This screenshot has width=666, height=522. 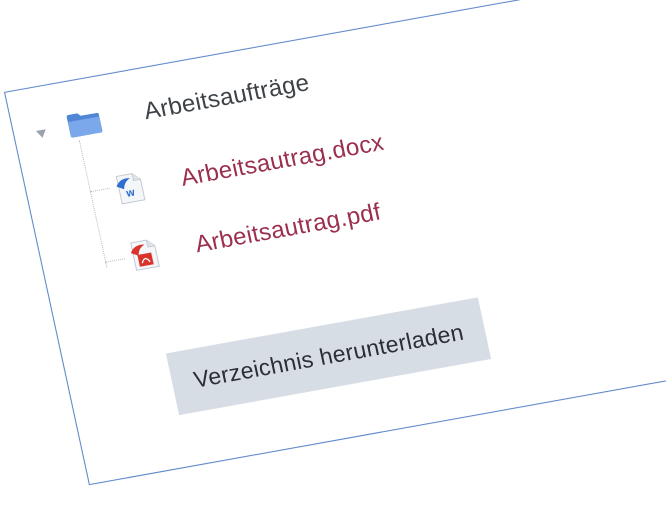 What do you see at coordinates (130, 193) in the screenshot?
I see `svg-text: W` at bounding box center [130, 193].